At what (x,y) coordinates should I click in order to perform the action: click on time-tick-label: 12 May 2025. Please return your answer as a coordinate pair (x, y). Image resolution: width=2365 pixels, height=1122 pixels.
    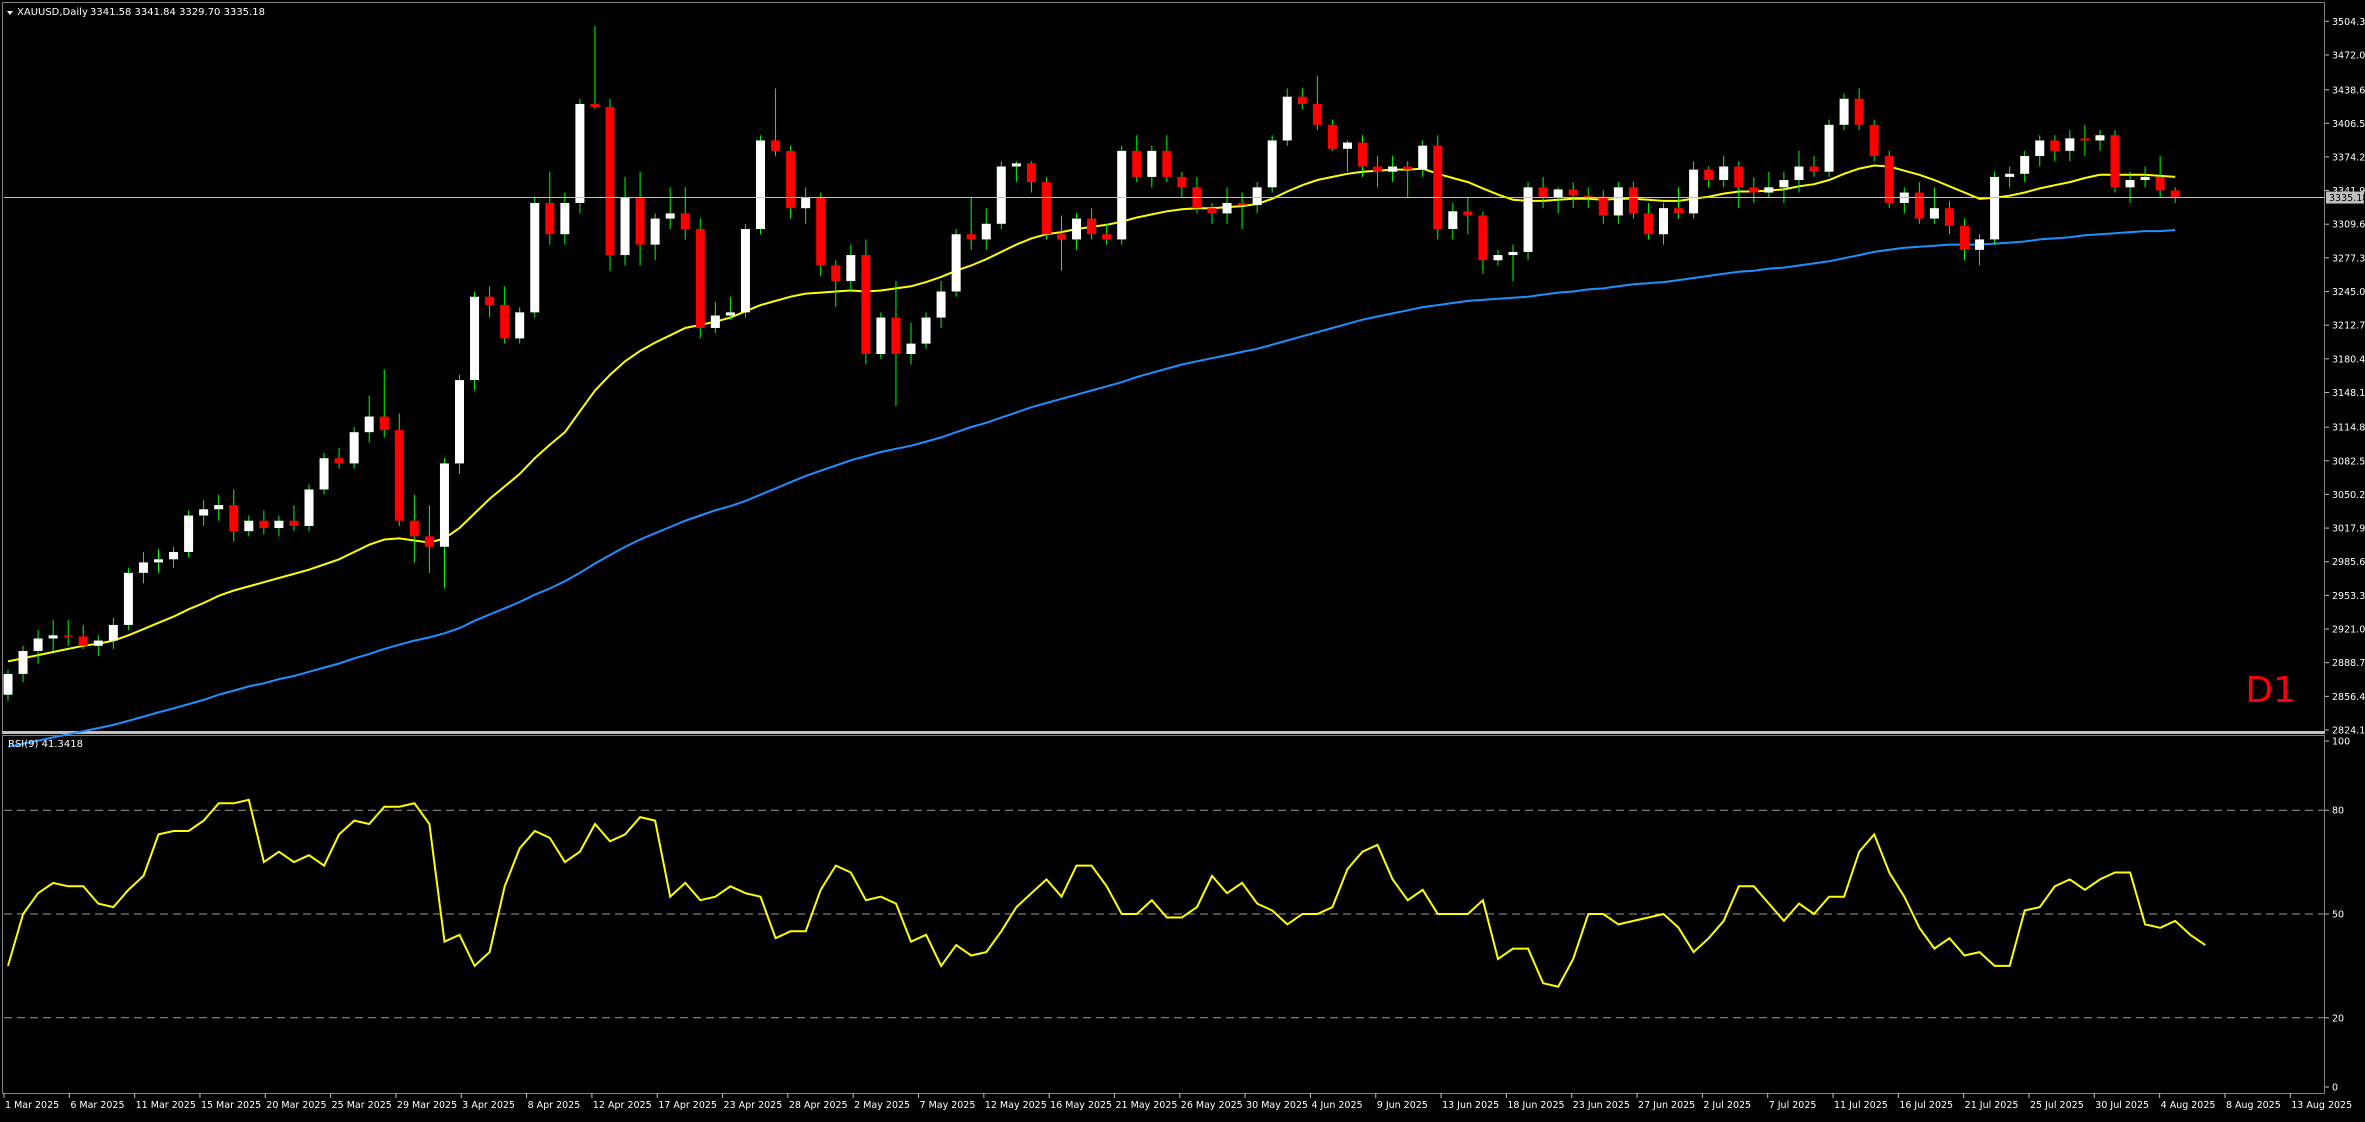
    Looking at the image, I should click on (1016, 1105).